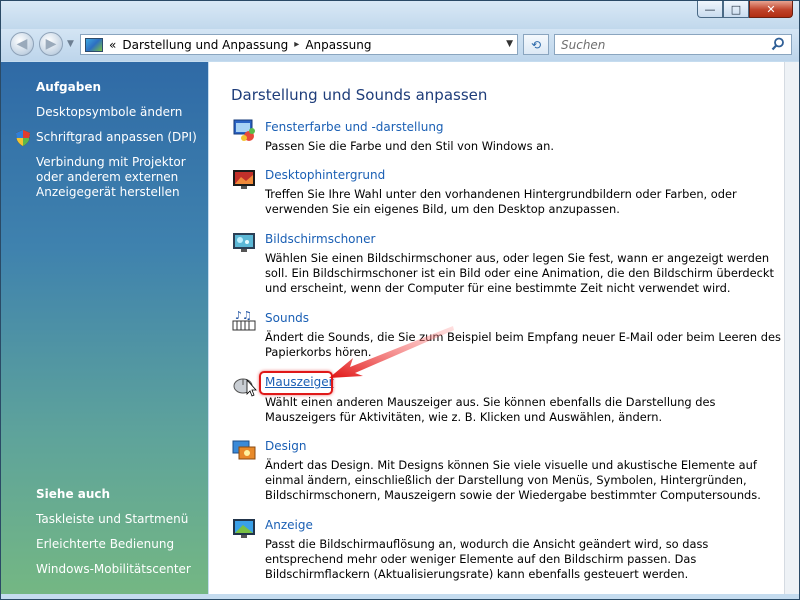 Image resolution: width=800 pixels, height=600 pixels. Describe the element at coordinates (325, 175) in the screenshot. I see `item-title-desktop-background: Desktophintergrund` at that location.